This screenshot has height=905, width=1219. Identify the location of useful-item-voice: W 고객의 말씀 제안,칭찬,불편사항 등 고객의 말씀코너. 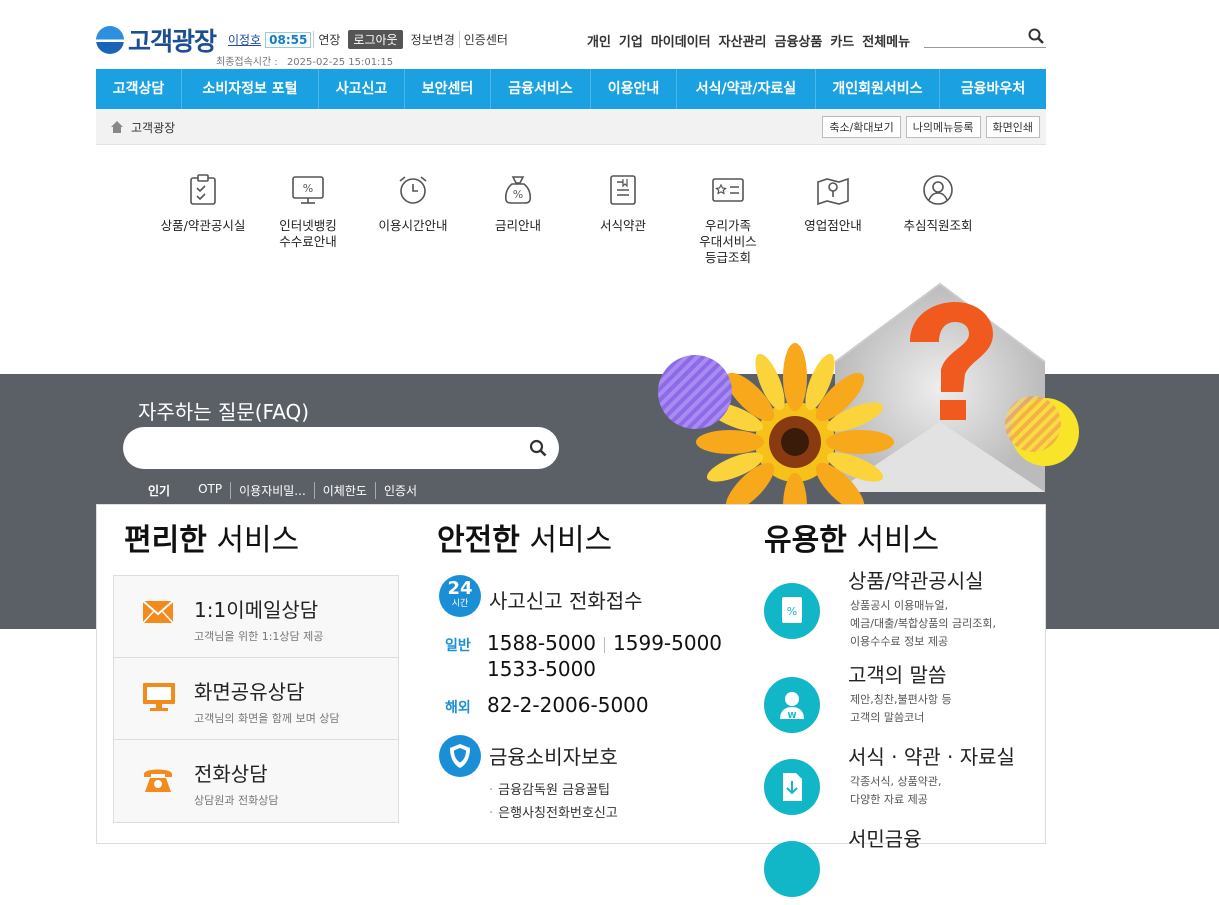
(904, 700).